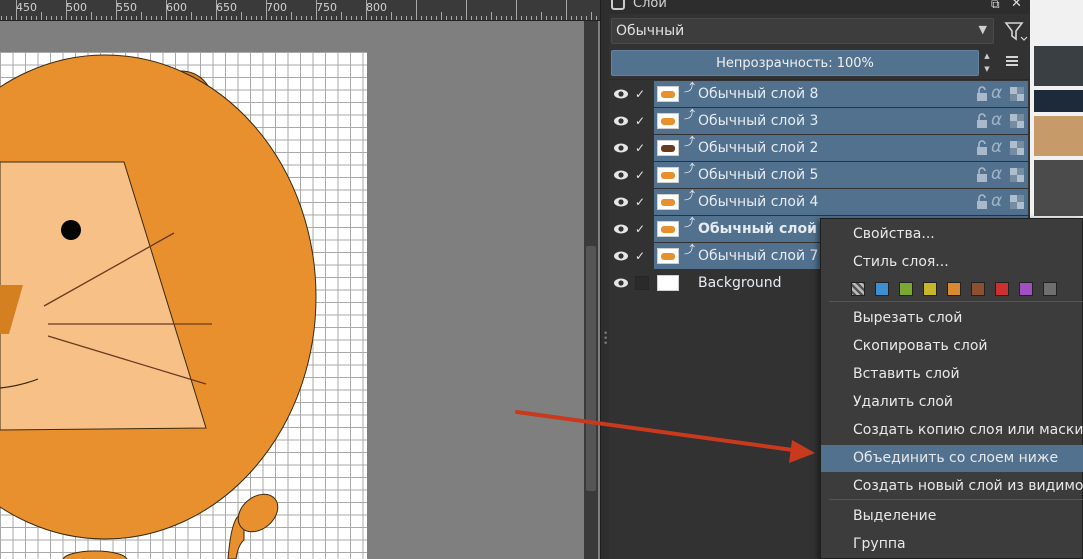 This screenshot has height=559, width=1083. What do you see at coordinates (952, 486) in the screenshot?
I see `menu-item: Создать новый слой из видимого` at bounding box center [952, 486].